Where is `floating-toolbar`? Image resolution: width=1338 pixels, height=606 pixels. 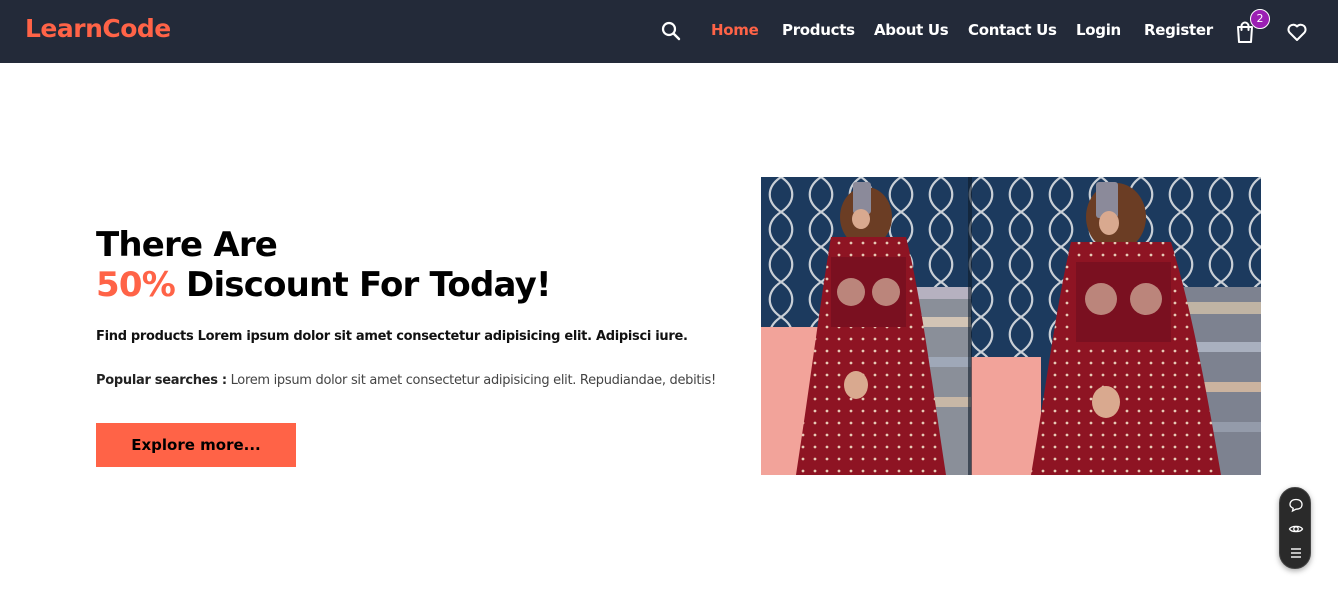 floating-toolbar is located at coordinates (1295, 528).